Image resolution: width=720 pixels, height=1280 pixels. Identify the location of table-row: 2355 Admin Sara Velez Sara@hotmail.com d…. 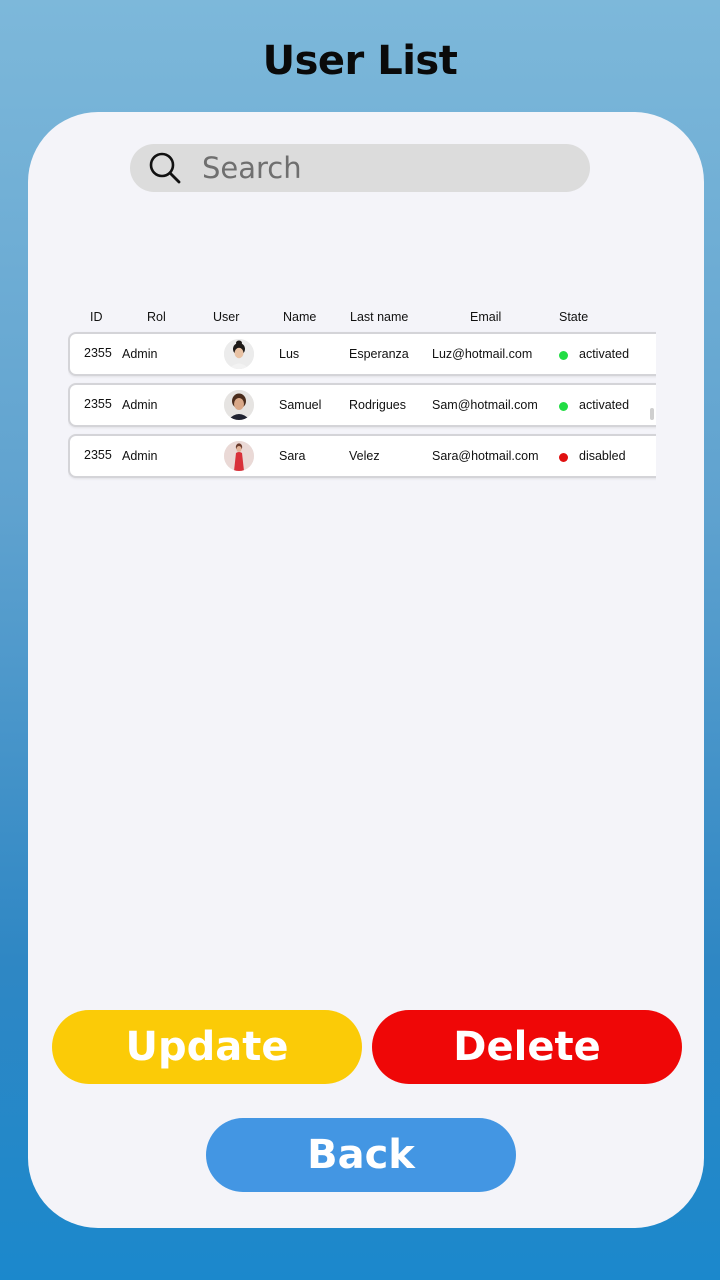
(362, 456).